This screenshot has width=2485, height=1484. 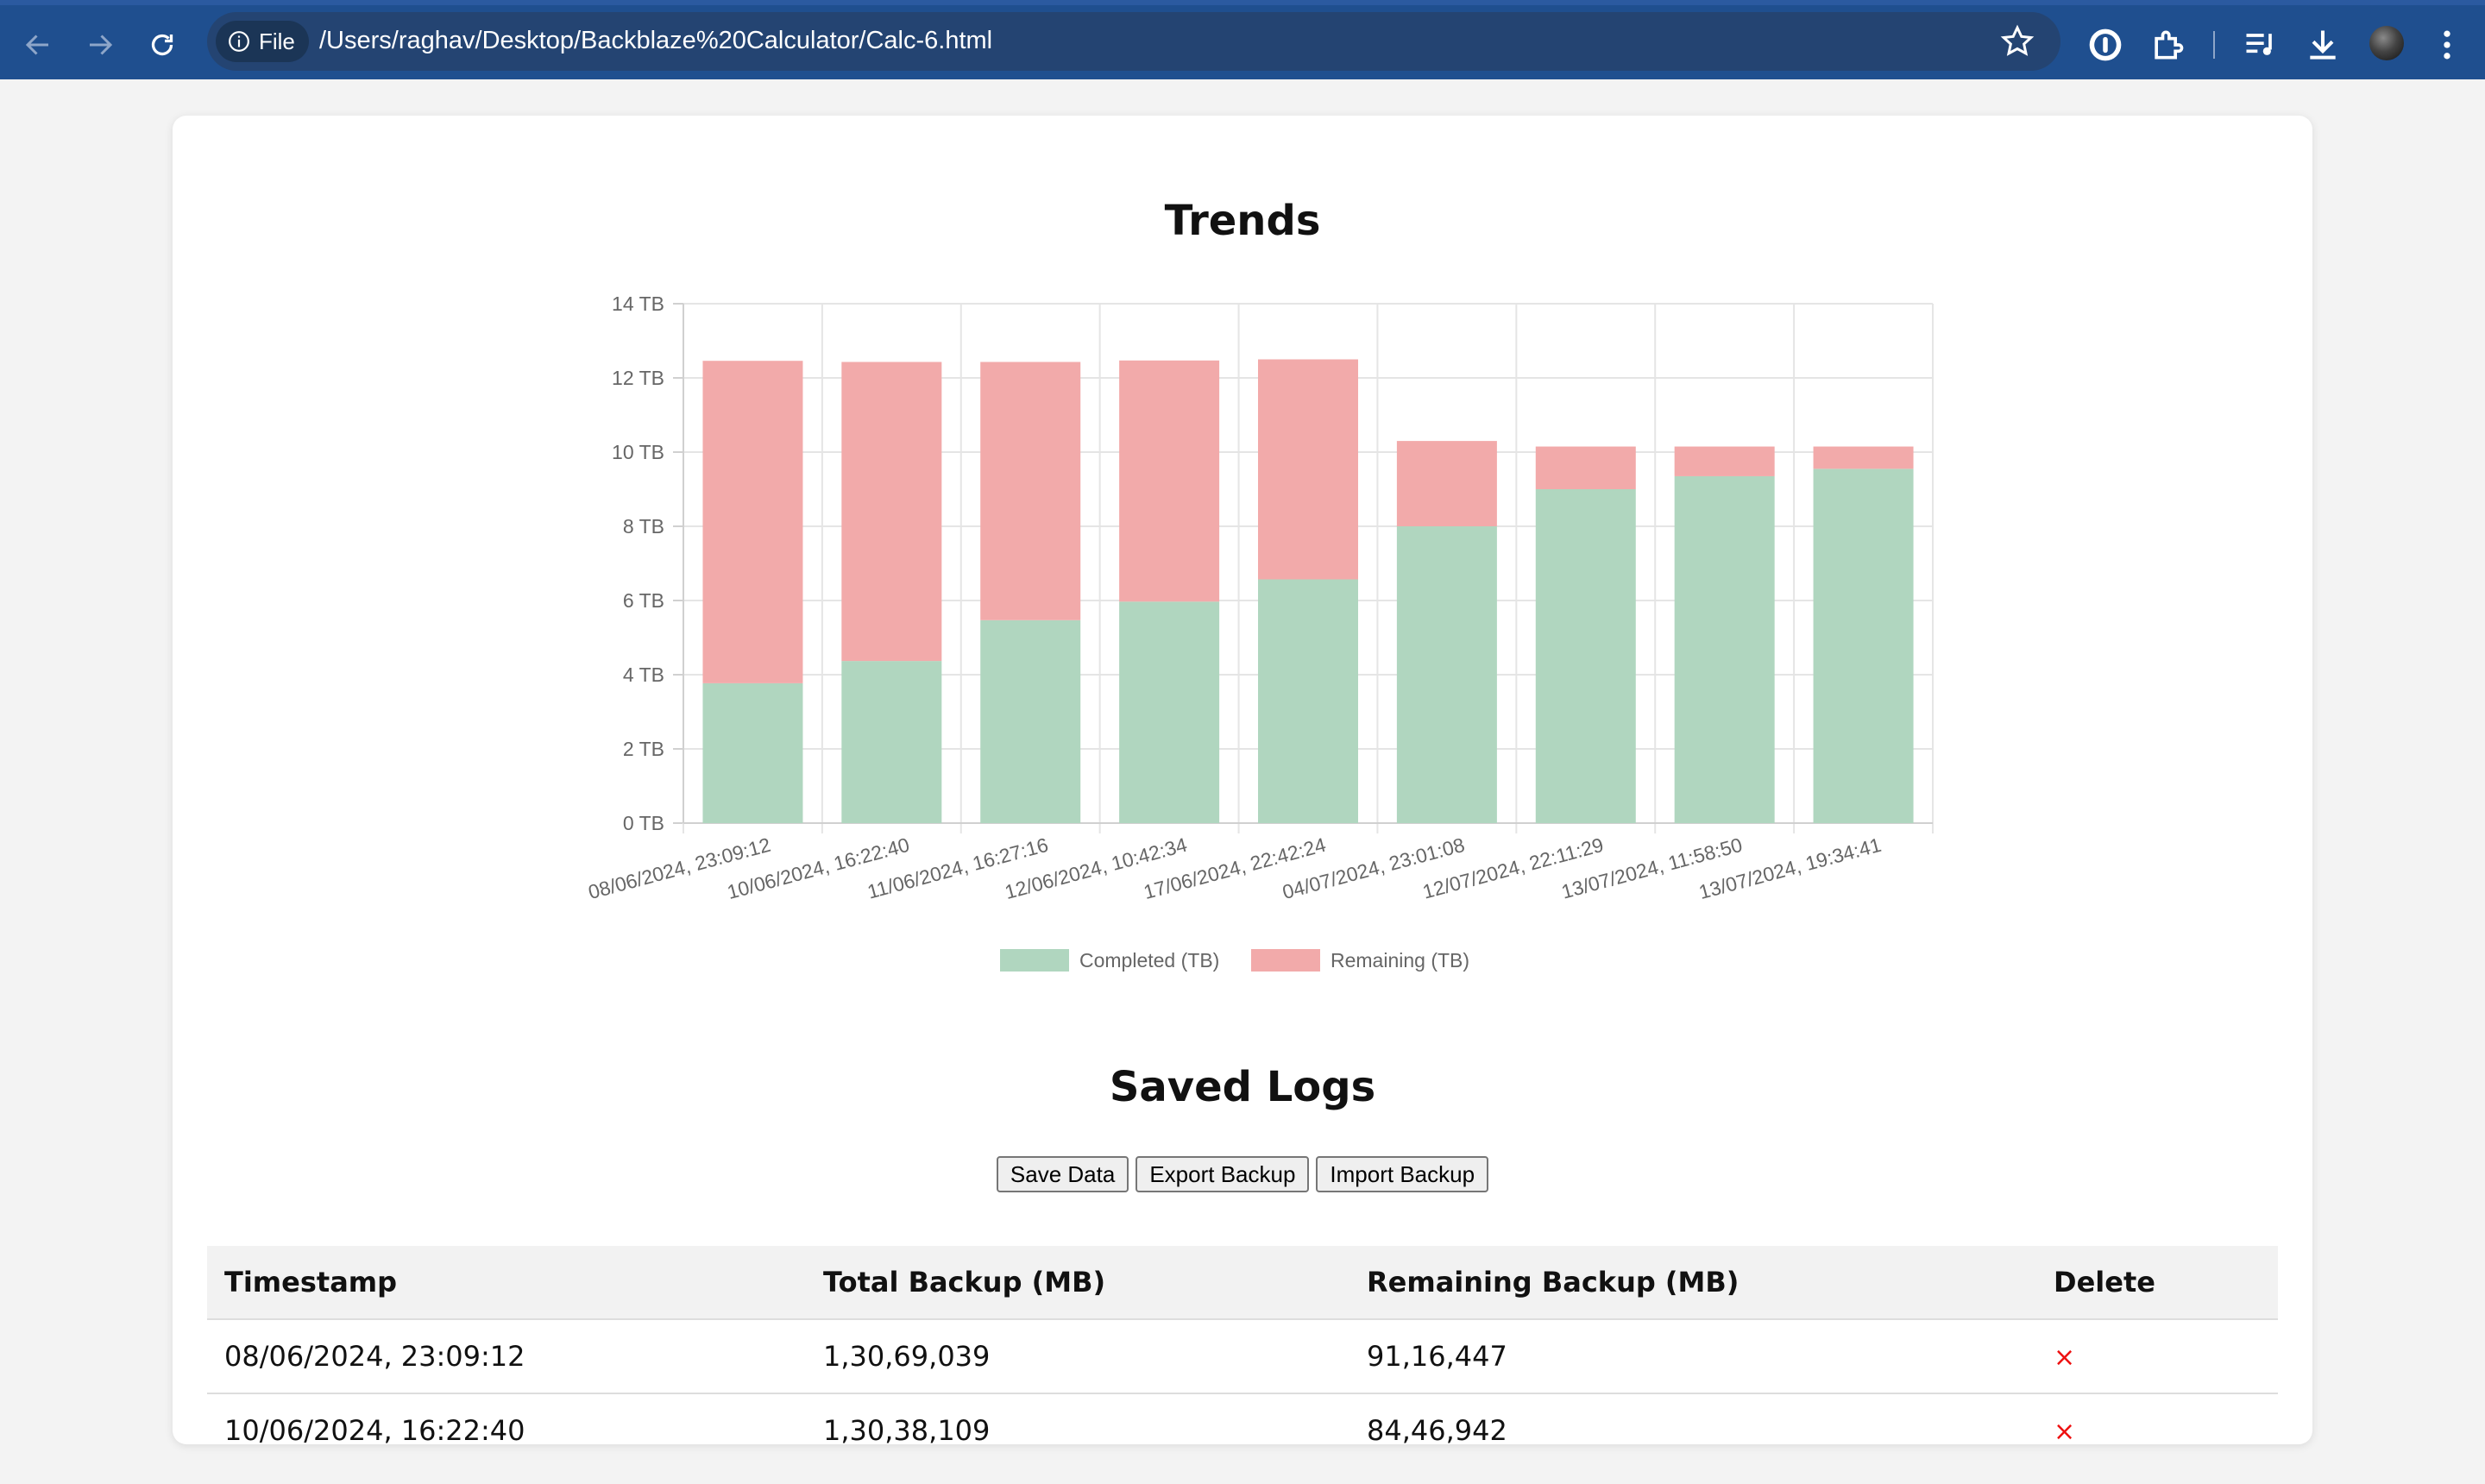 I want to click on import-backup-button: Import Backup, so click(x=1402, y=1174).